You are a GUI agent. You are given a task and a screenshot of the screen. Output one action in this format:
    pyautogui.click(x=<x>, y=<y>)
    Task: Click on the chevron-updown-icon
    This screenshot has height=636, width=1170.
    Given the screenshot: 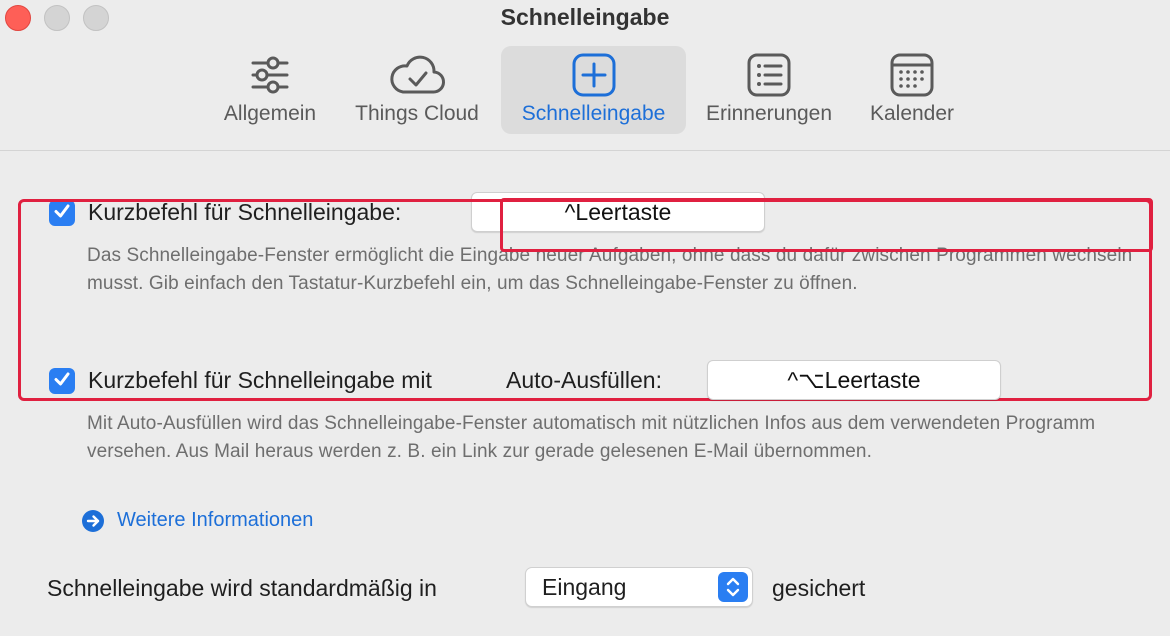 What is the action you would take?
    pyautogui.click(x=733, y=587)
    